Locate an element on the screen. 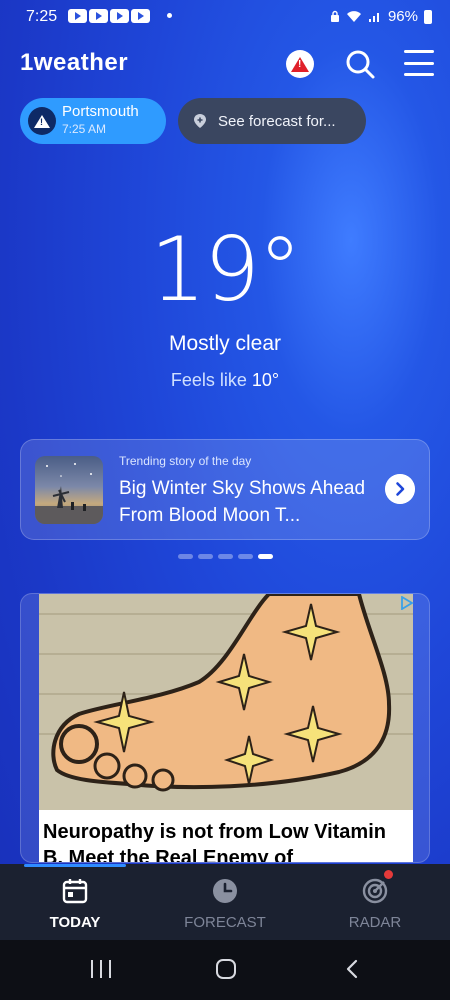 The width and height of the screenshot is (450, 1000). recent-apps-button is located at coordinates (101, 969).